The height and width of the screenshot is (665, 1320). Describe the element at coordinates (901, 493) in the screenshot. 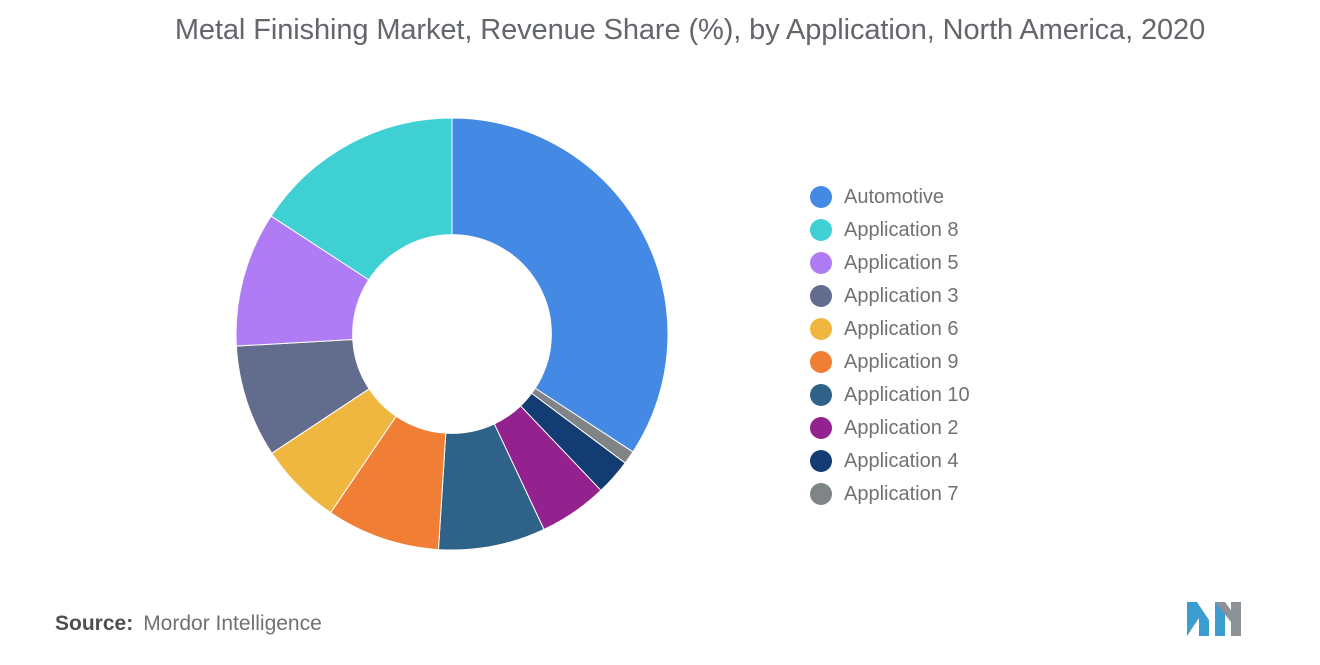

I see `legend-item-label: Application 7` at that location.